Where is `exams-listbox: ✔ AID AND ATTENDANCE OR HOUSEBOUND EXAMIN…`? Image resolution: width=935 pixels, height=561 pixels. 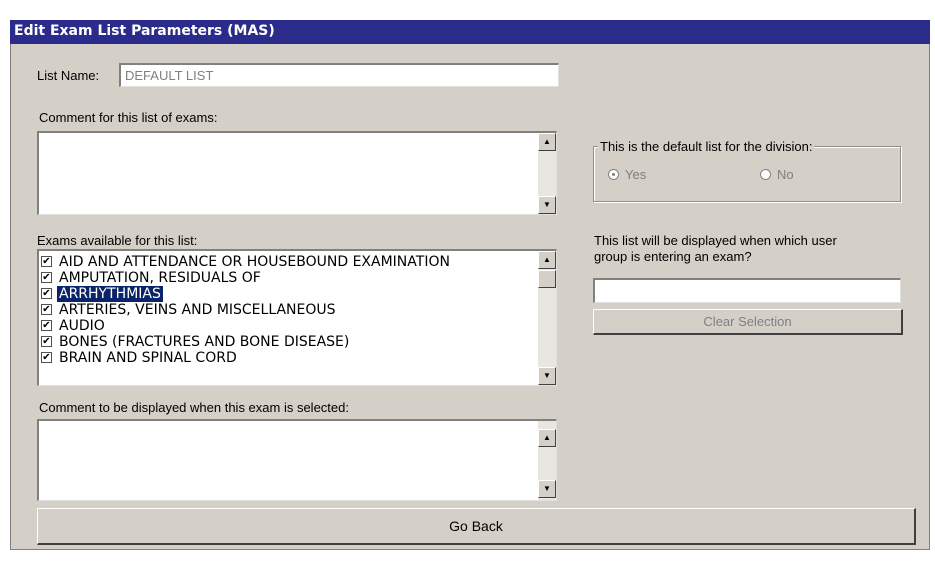 exams-listbox: ✔ AID AND ATTENDANCE OR HOUSEBOUND EXAMIN… is located at coordinates (297, 317).